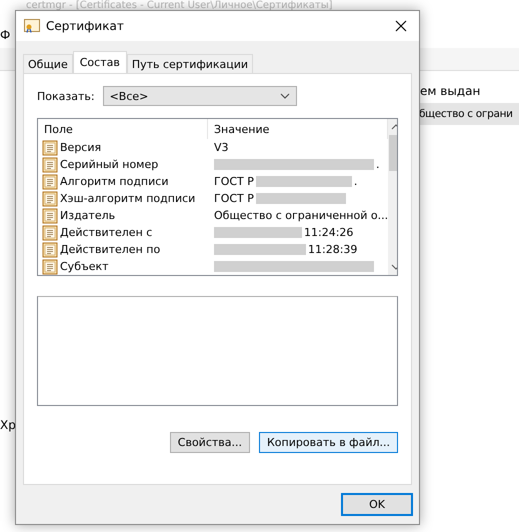 This screenshot has width=519, height=532. What do you see at coordinates (329, 232) in the screenshot?
I see `table-cell: 11:24:26` at bounding box center [329, 232].